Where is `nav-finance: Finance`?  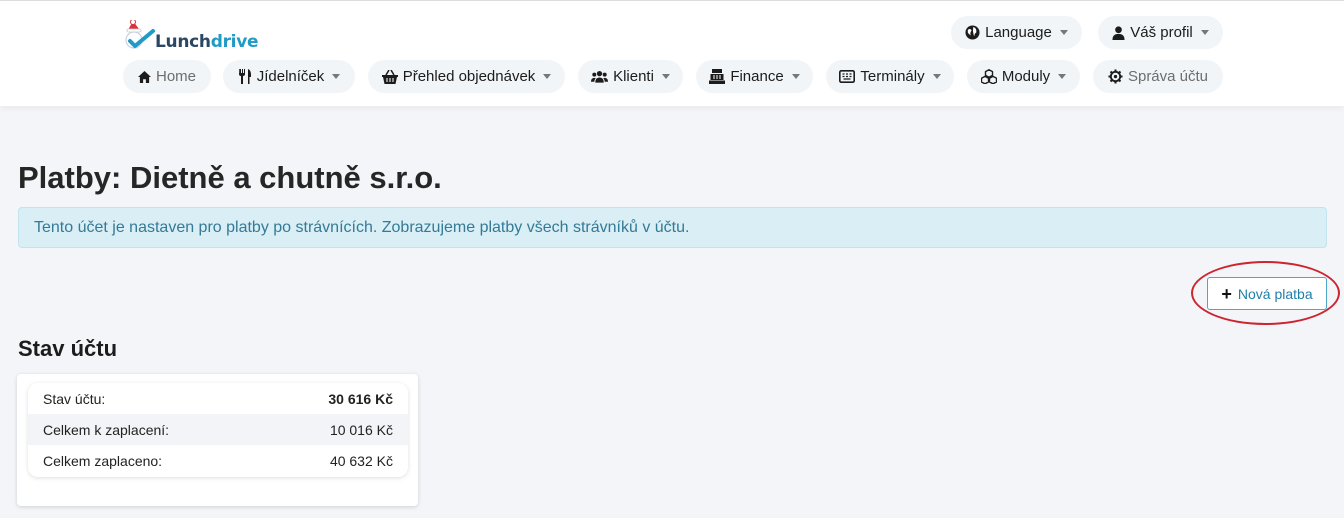
nav-finance: Finance is located at coordinates (754, 76).